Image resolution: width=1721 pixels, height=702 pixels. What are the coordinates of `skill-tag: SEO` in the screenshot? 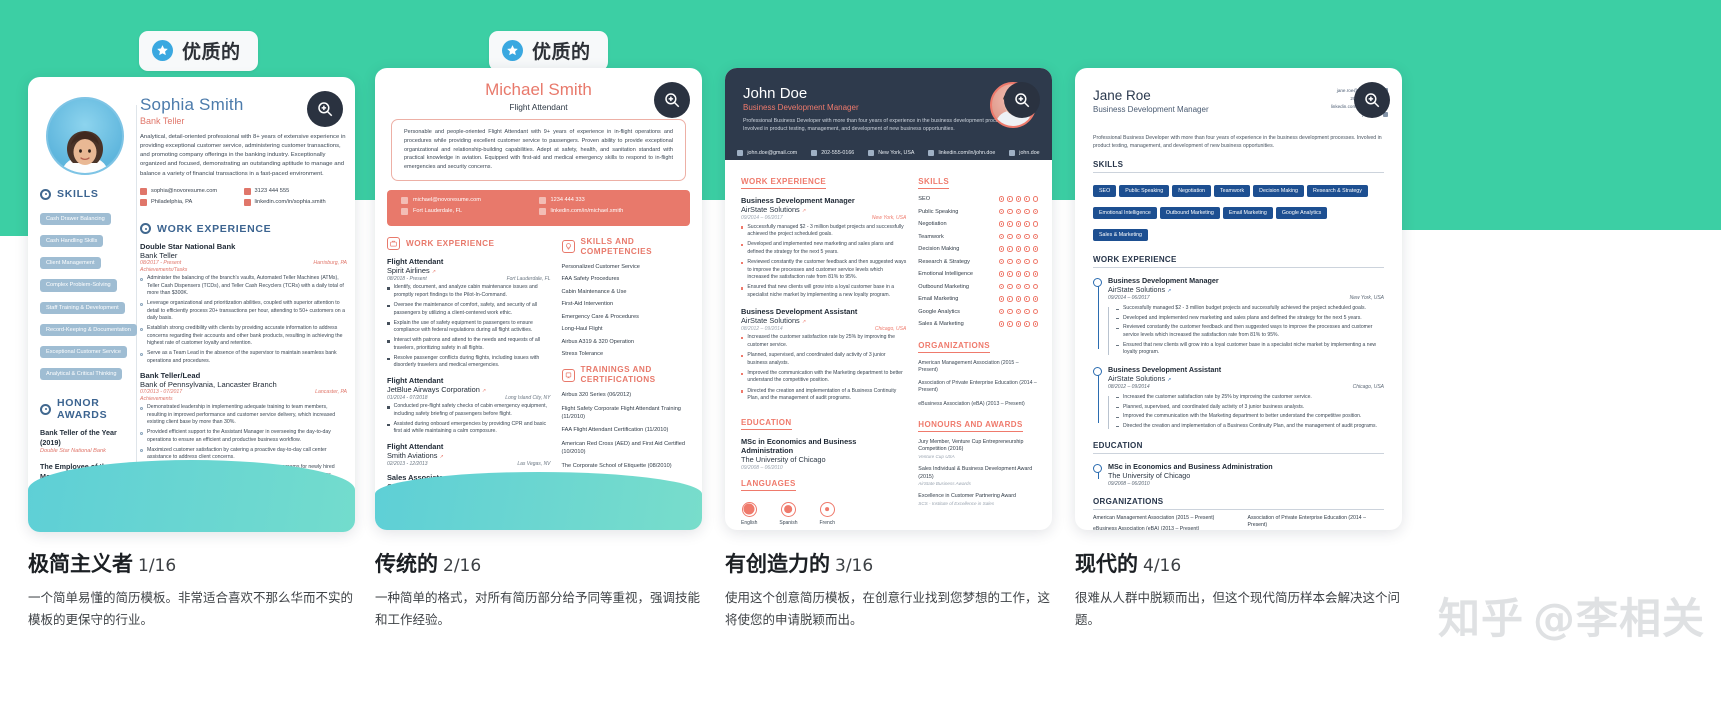 It's located at (1105, 191).